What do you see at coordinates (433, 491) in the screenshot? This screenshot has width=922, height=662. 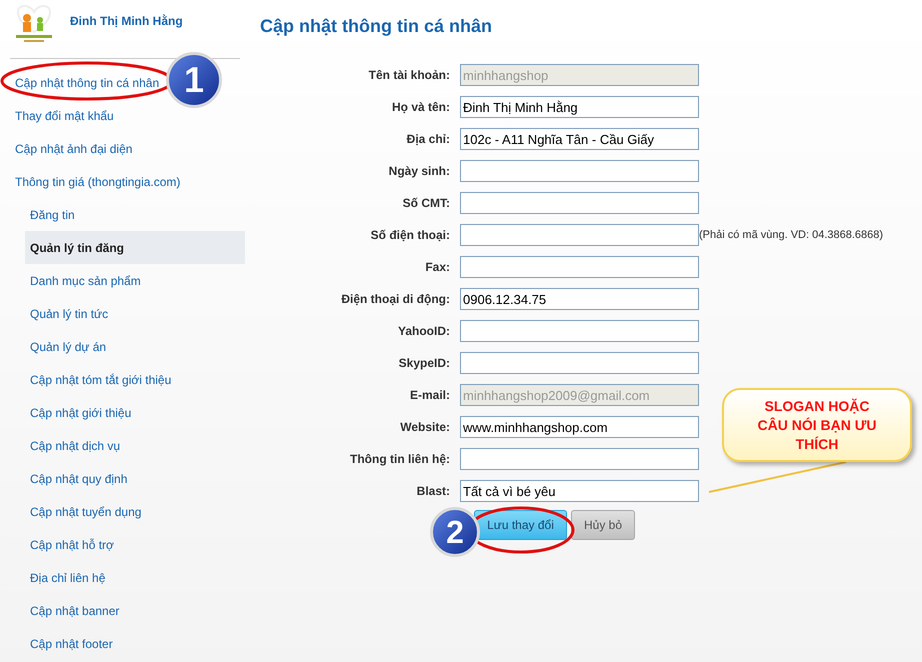 I see `field-label: Blast:` at bounding box center [433, 491].